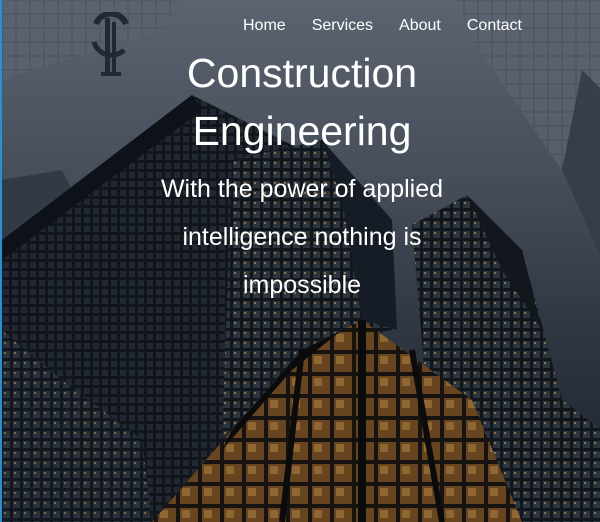 This screenshot has width=600, height=522. I want to click on nav-home-link: Home, so click(264, 26).